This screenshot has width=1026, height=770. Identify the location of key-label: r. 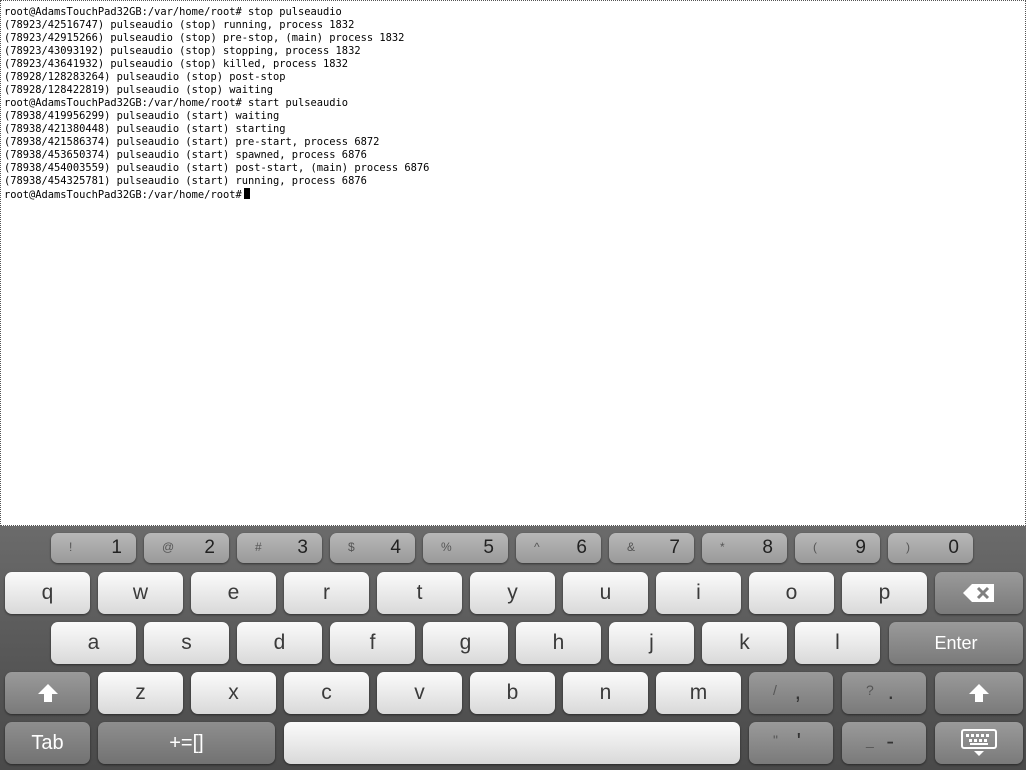
(326, 592).